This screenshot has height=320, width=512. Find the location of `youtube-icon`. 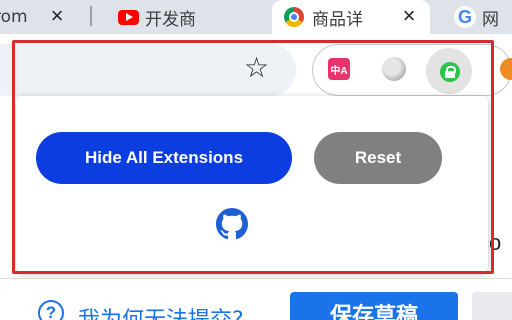

youtube-icon is located at coordinates (128, 17).